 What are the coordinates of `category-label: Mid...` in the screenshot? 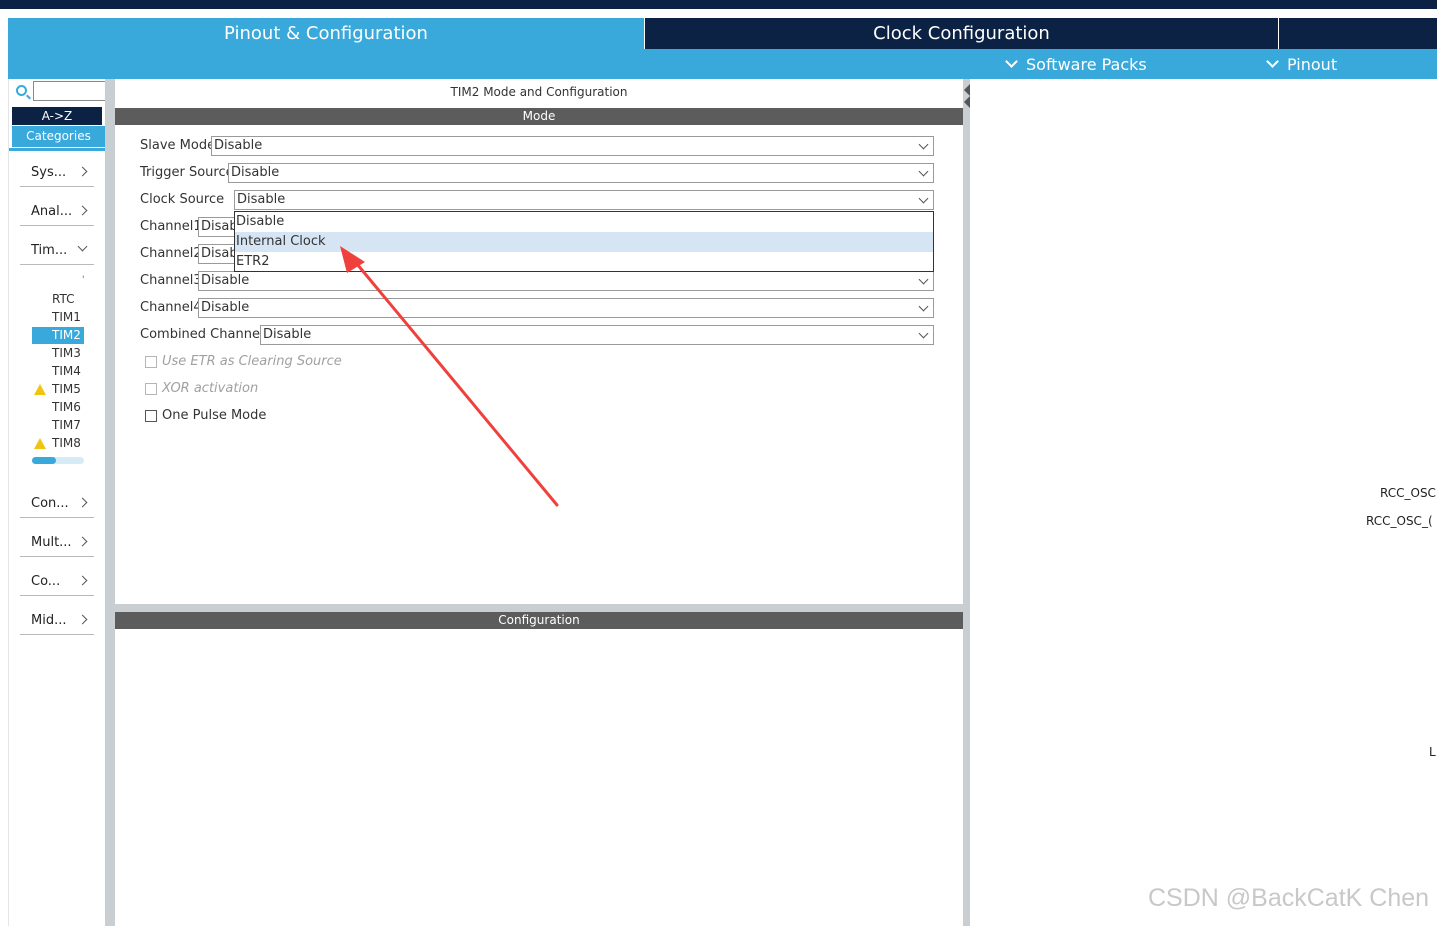 It's located at (49, 620).